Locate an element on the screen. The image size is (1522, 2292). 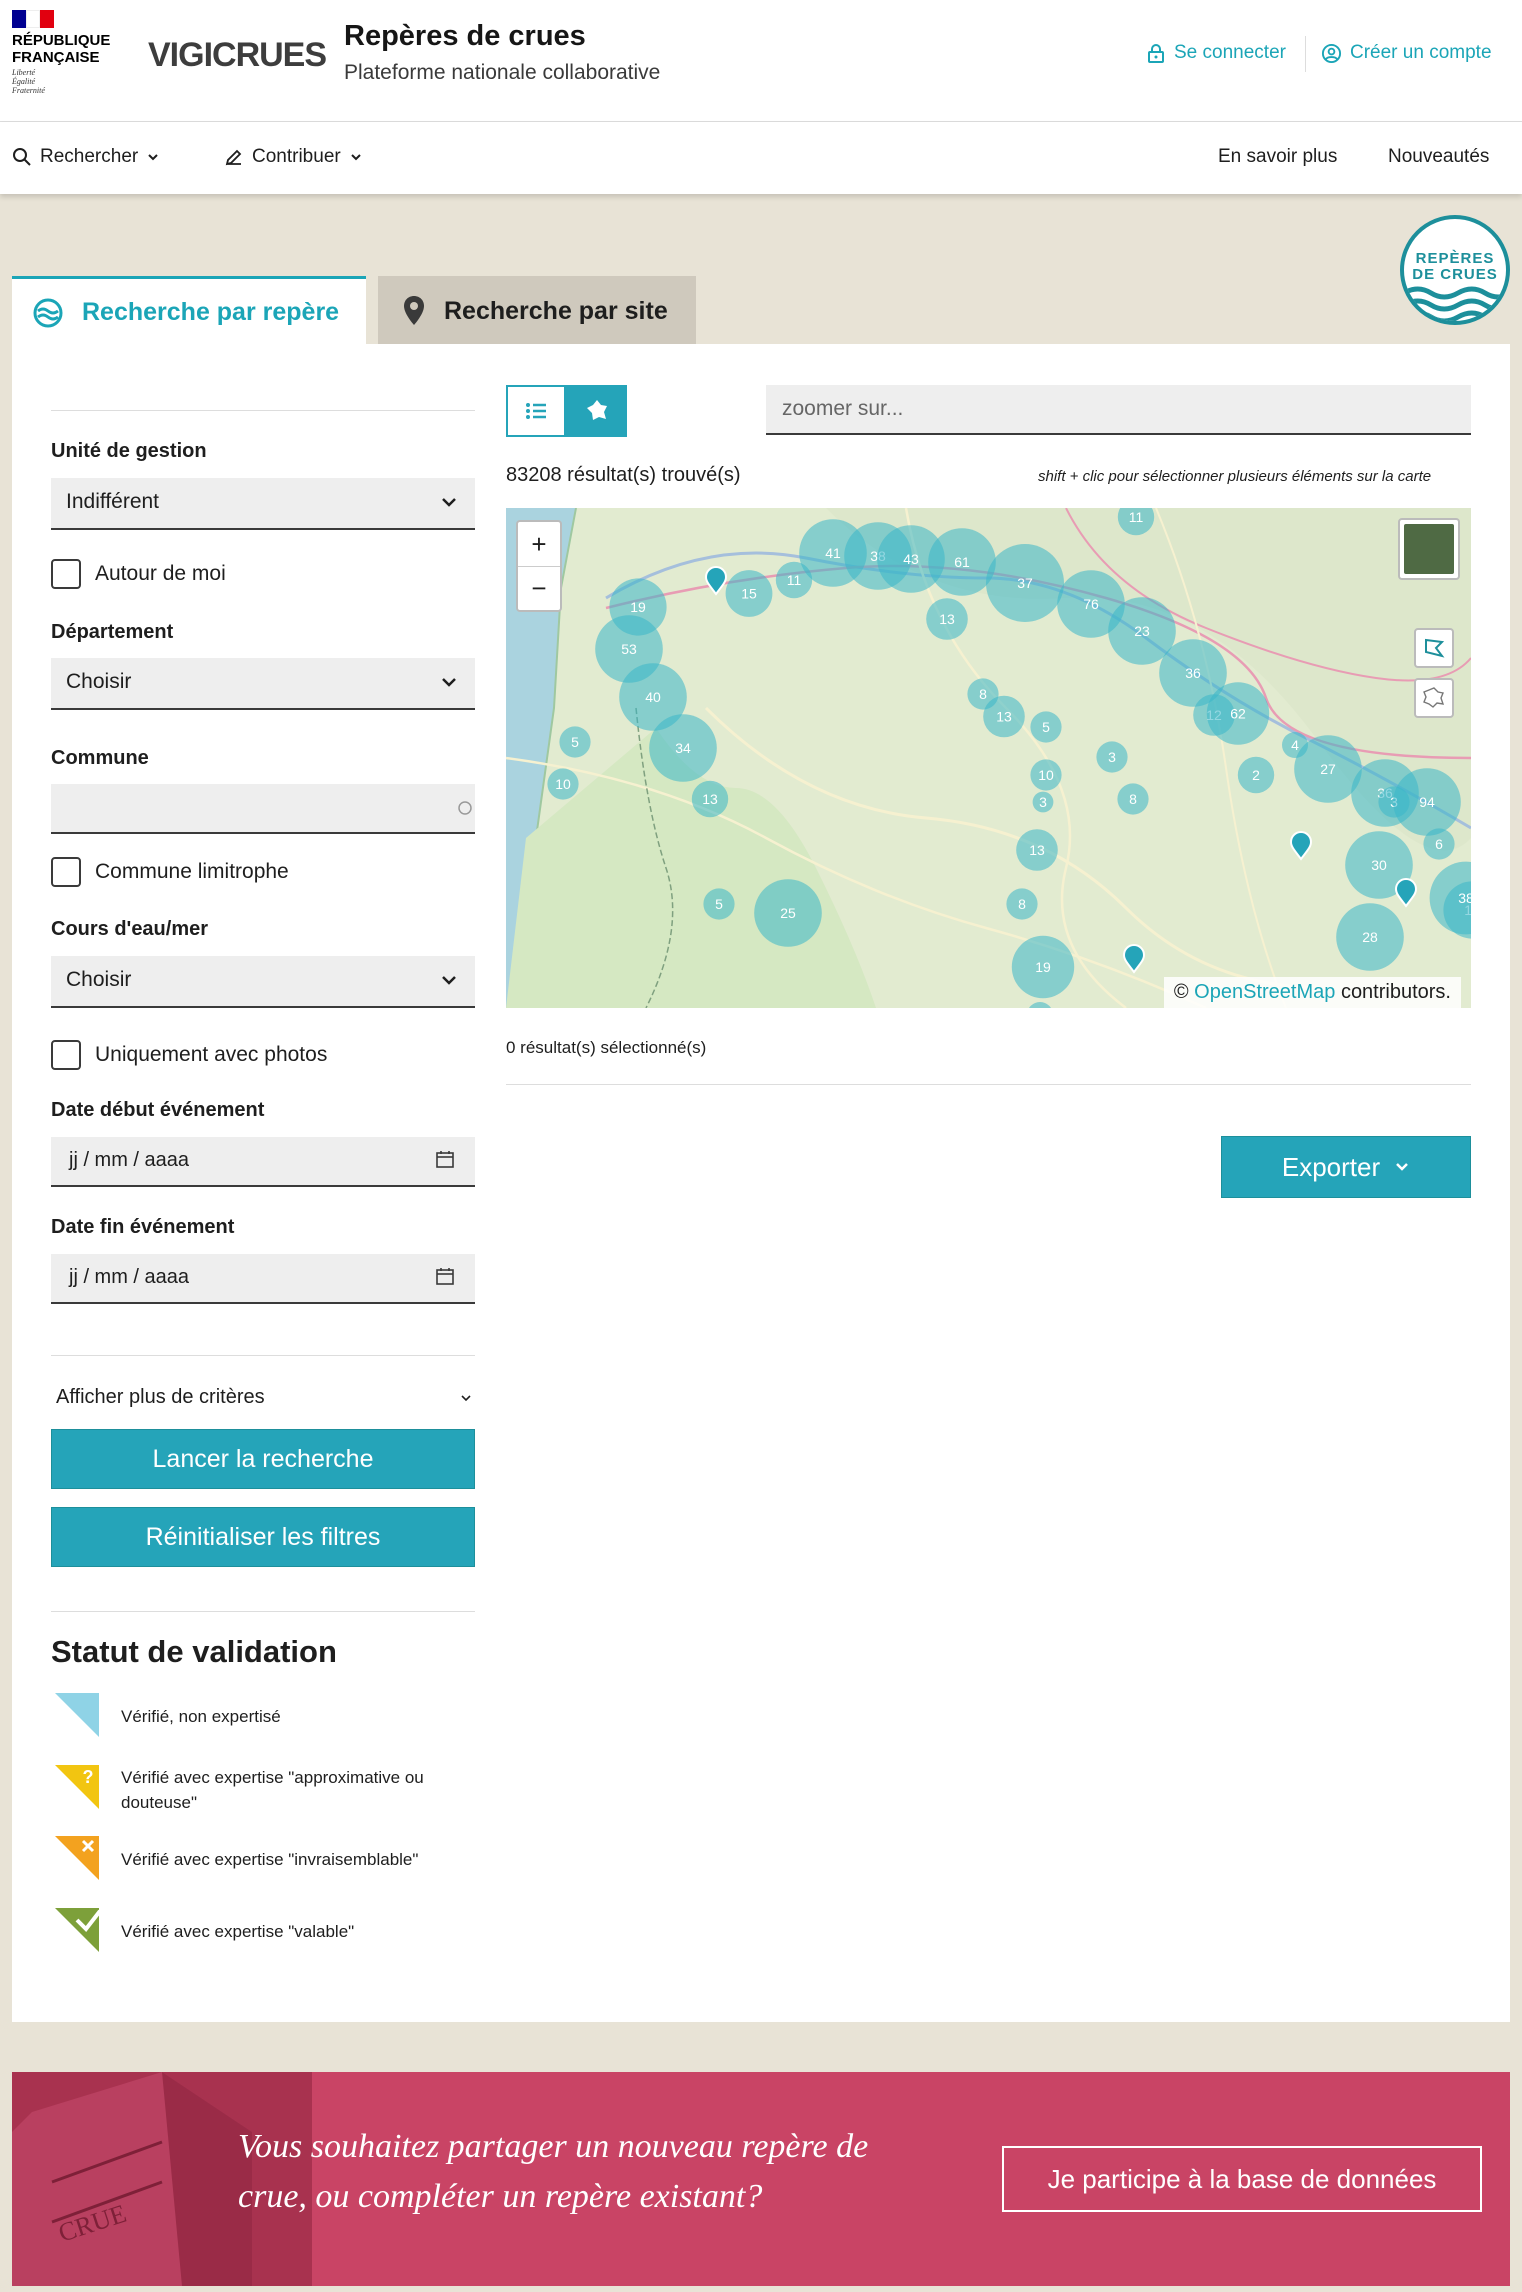
map-cluster: 15 is located at coordinates (749, 593).